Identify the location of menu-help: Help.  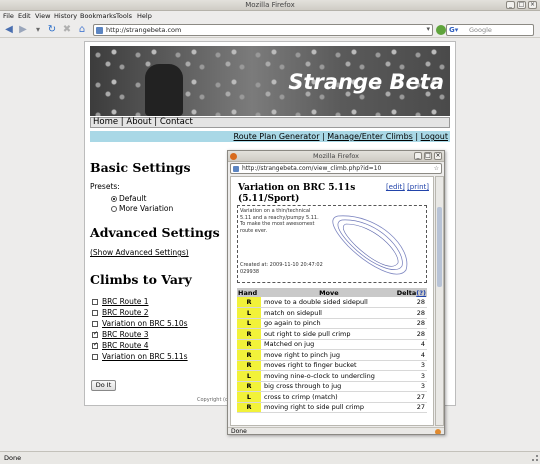
(144, 16).